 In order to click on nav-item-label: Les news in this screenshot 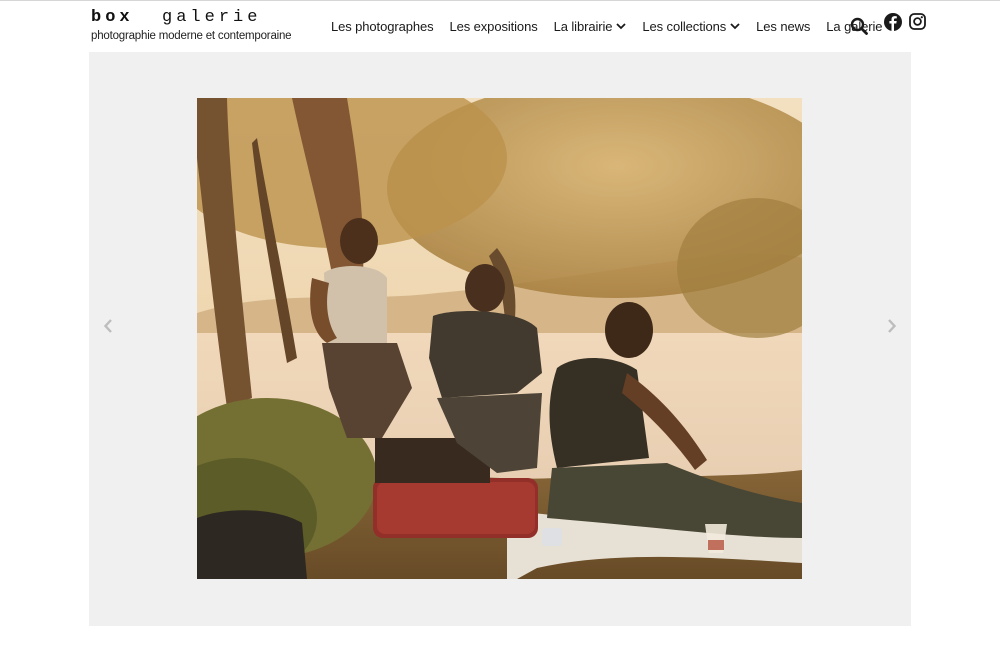, I will do `click(783, 26)`.